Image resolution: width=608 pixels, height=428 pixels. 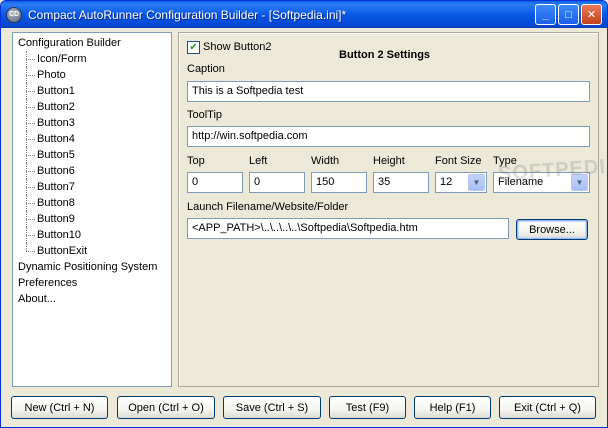 I want to click on close-button: ✕, so click(x=591, y=14).